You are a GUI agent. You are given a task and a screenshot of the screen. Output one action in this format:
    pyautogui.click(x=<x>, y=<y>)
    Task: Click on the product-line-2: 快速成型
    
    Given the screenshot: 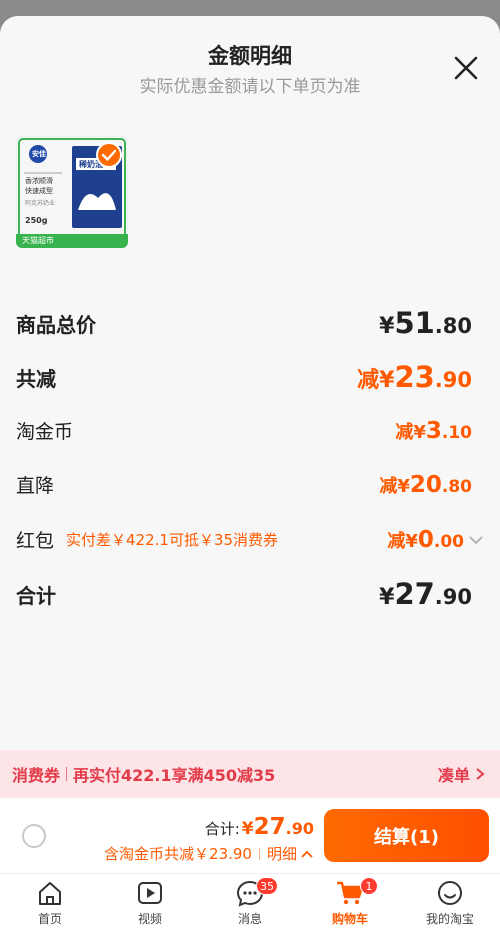 What is the action you would take?
    pyautogui.click(x=39, y=191)
    